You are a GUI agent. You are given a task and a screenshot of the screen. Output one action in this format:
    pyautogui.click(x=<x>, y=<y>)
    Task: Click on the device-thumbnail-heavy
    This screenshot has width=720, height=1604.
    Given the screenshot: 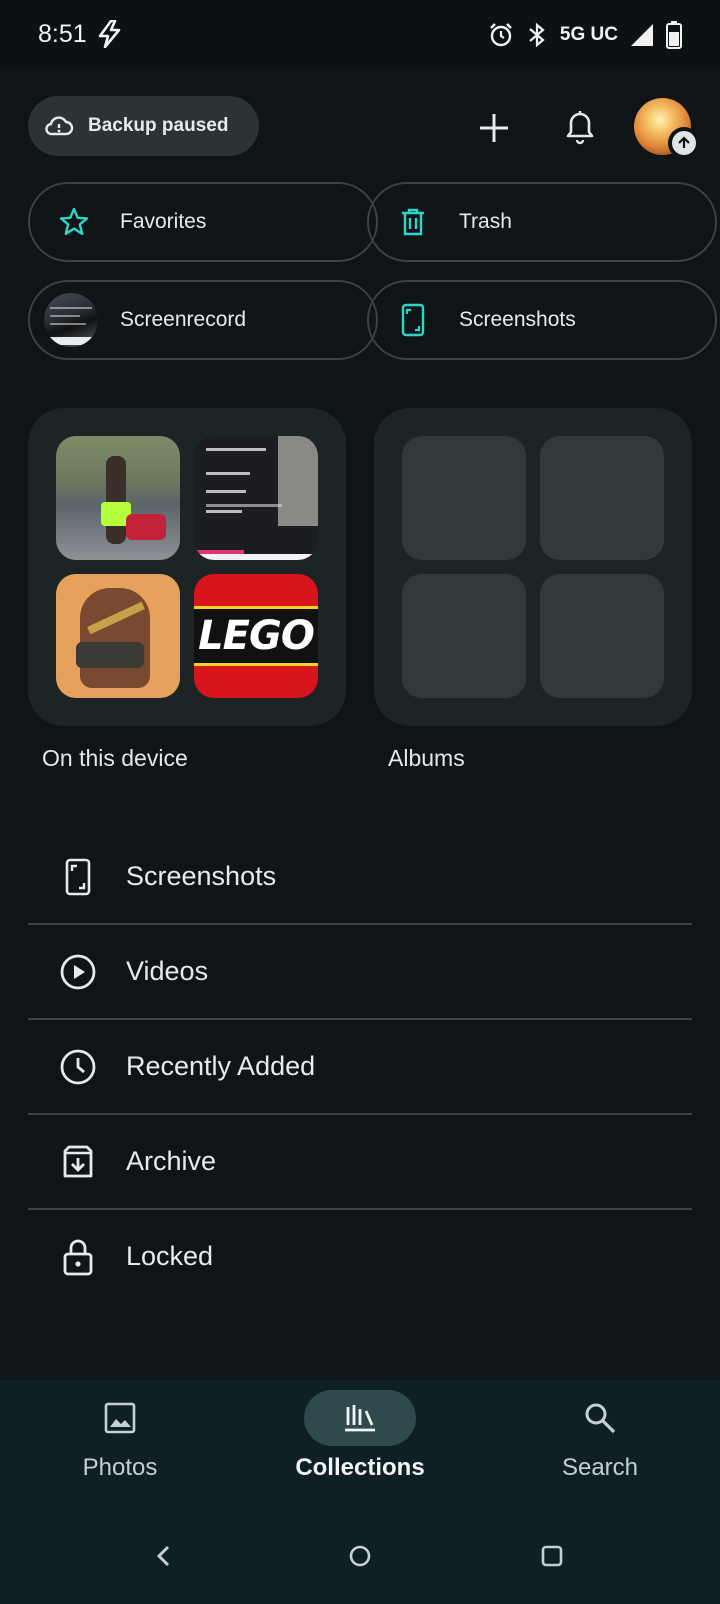 What is the action you would take?
    pyautogui.click(x=118, y=636)
    